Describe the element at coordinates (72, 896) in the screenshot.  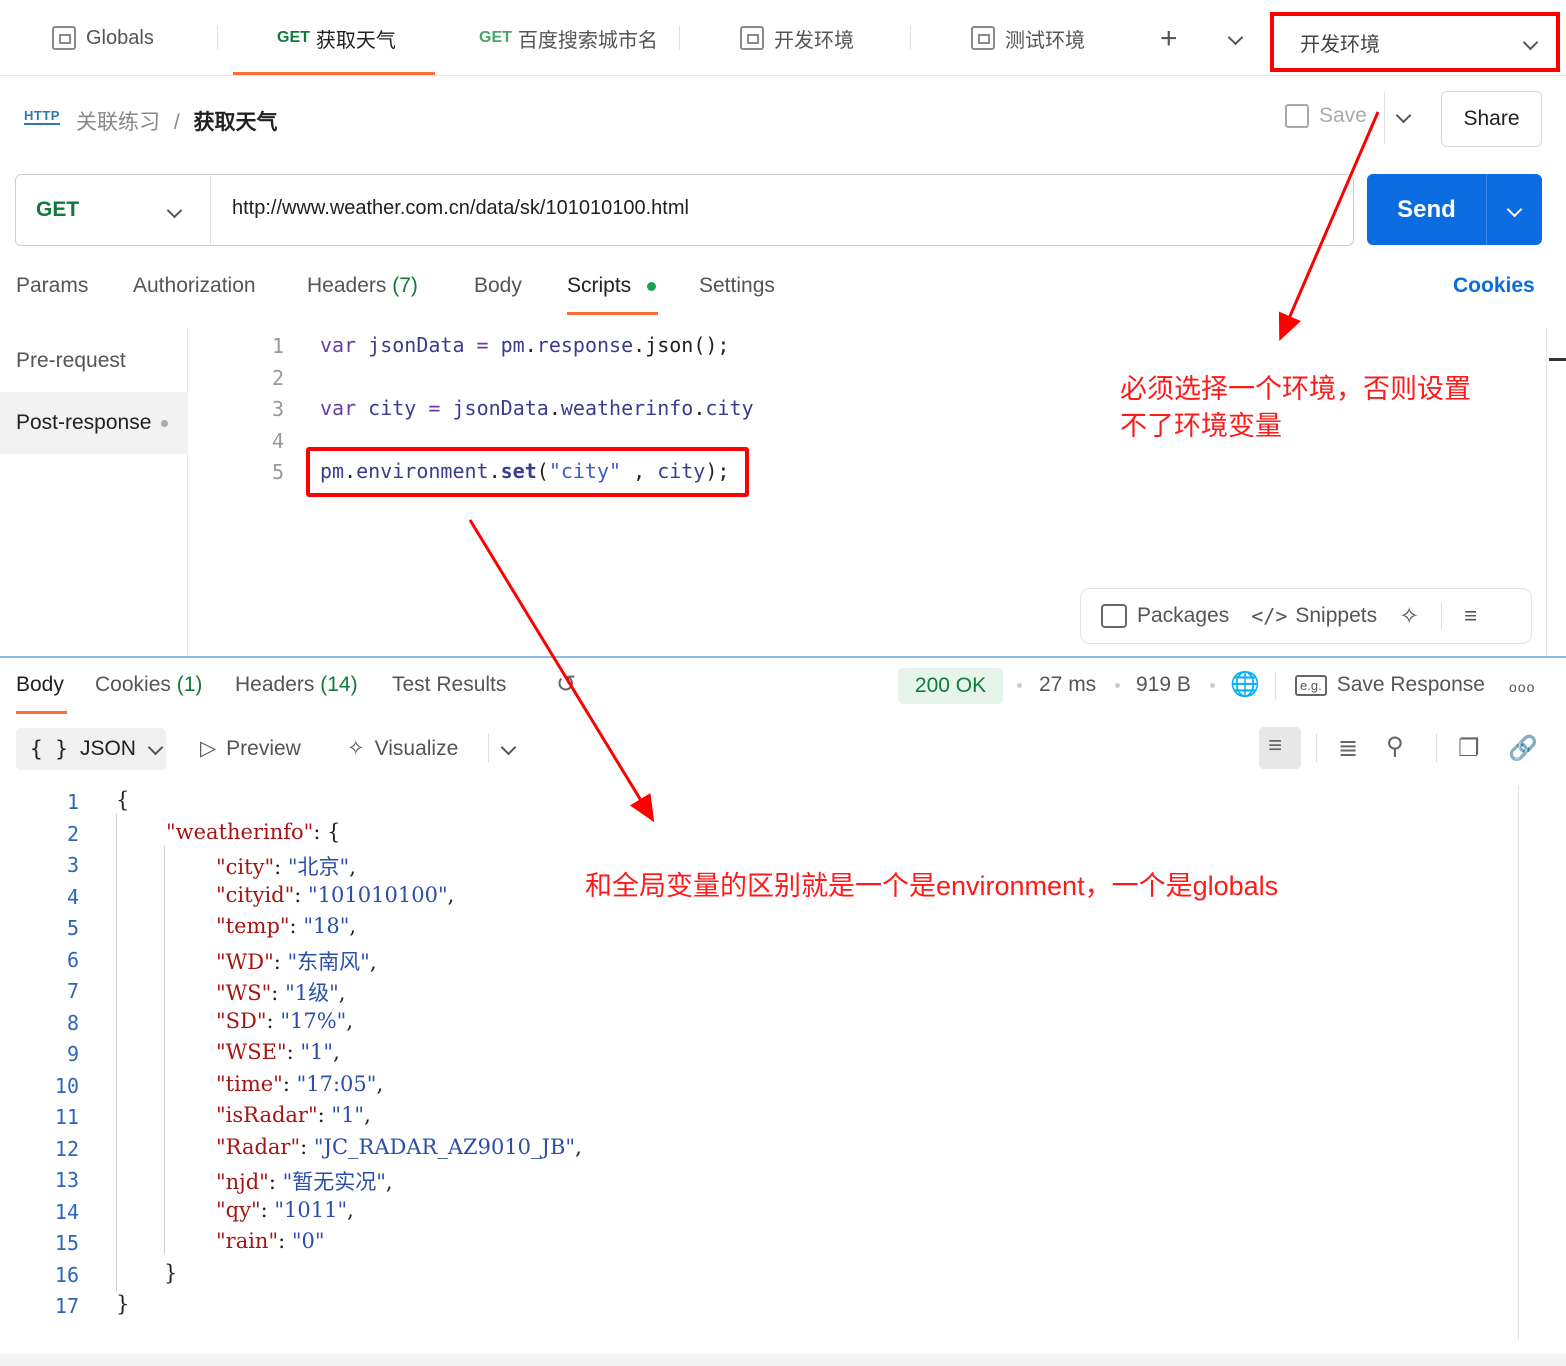
I see `json-line-number: 4` at that location.